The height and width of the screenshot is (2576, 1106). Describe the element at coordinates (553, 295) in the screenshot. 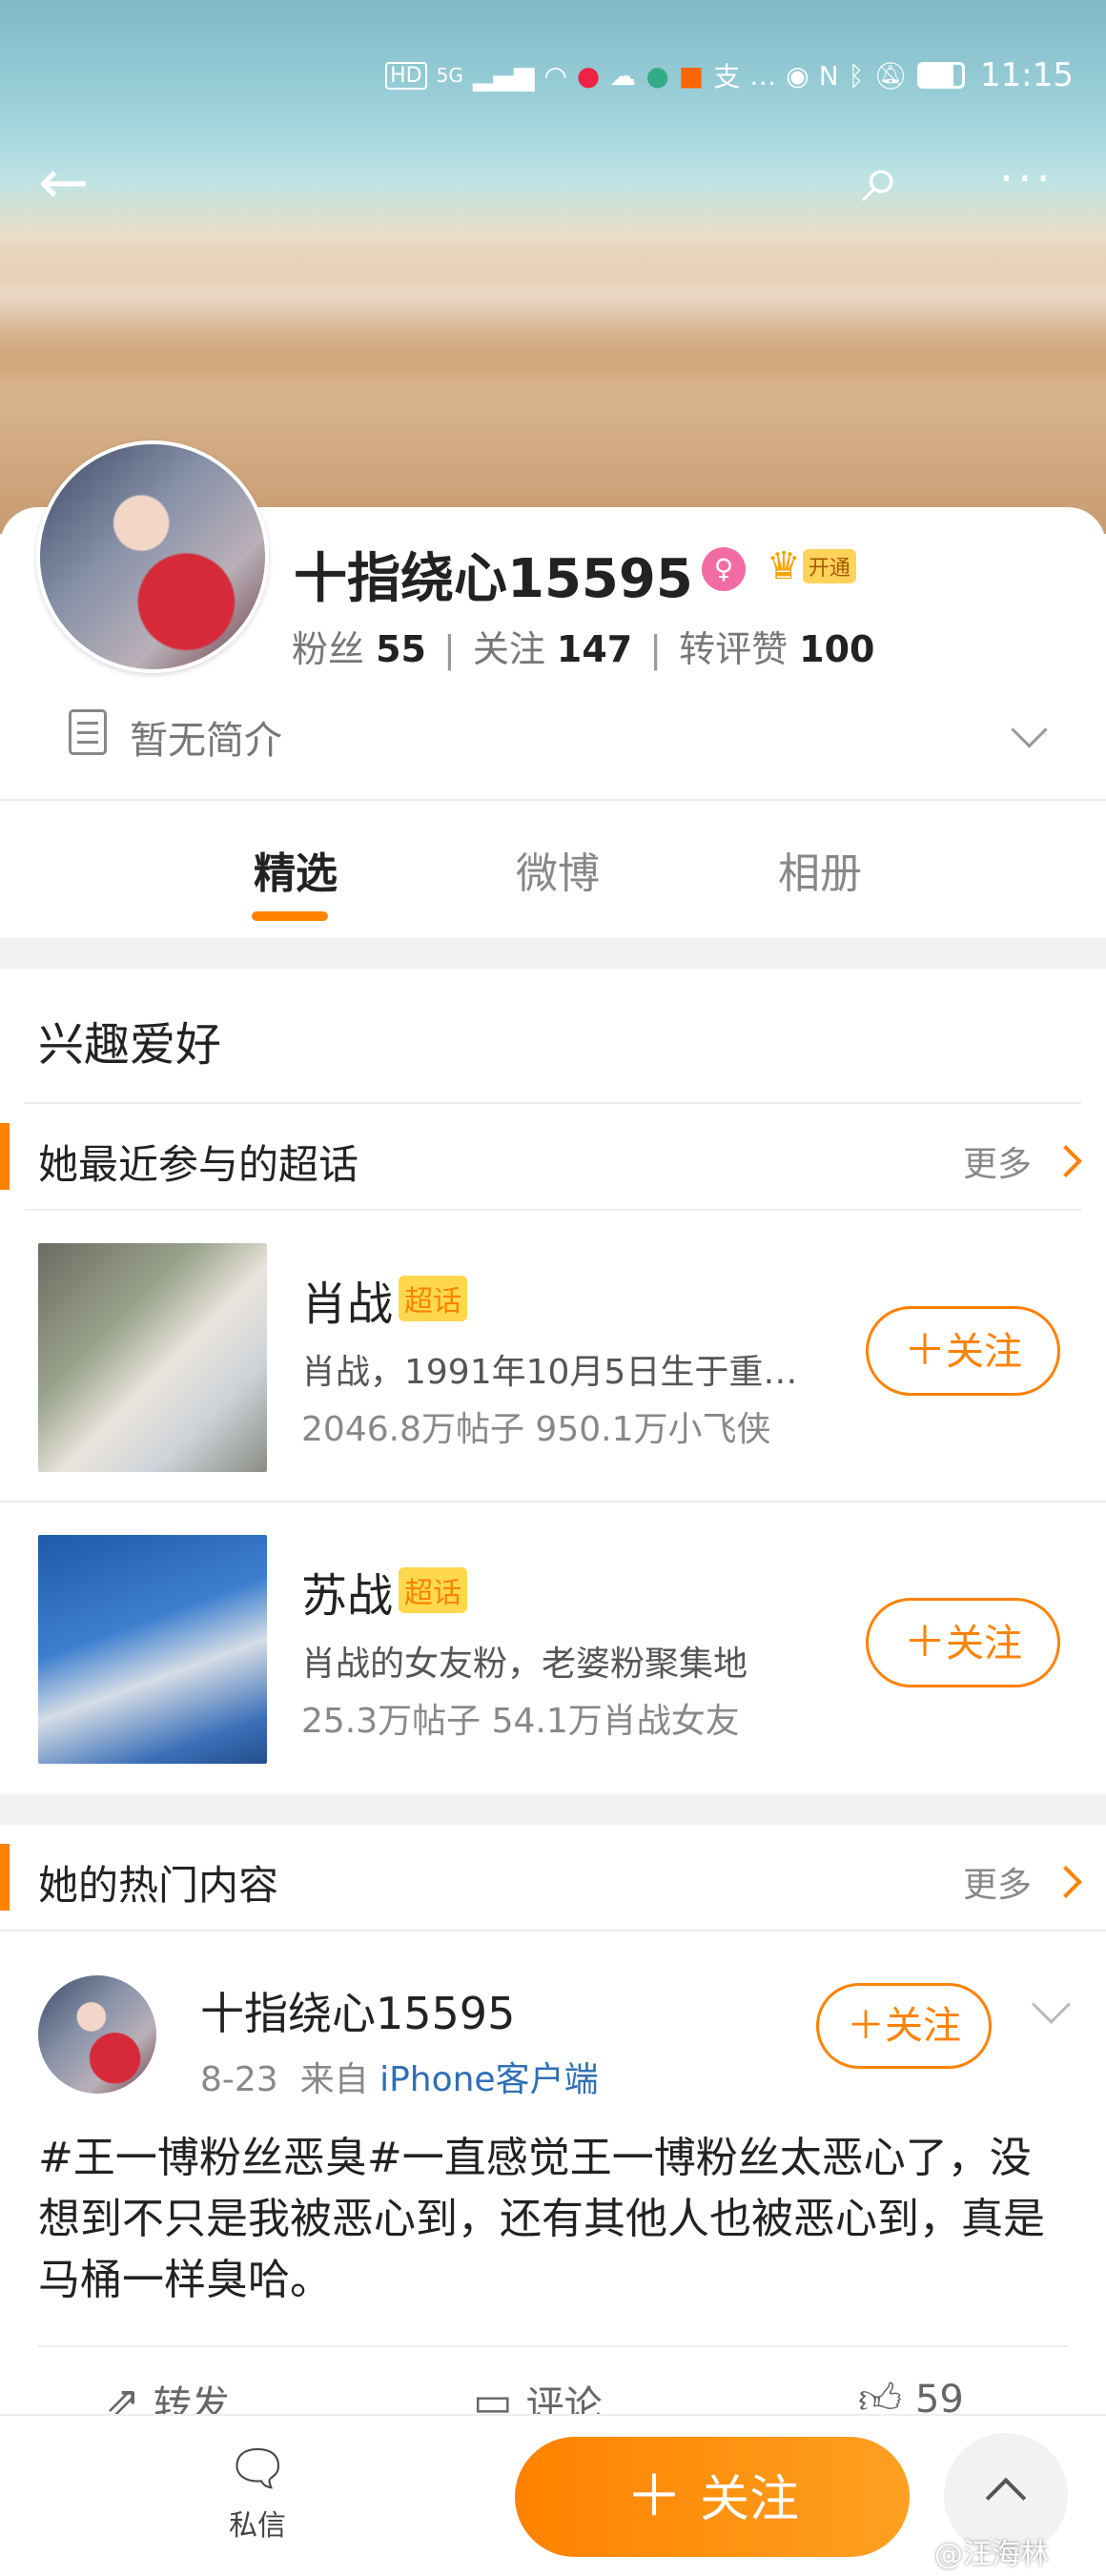

I see `banner-sea` at that location.